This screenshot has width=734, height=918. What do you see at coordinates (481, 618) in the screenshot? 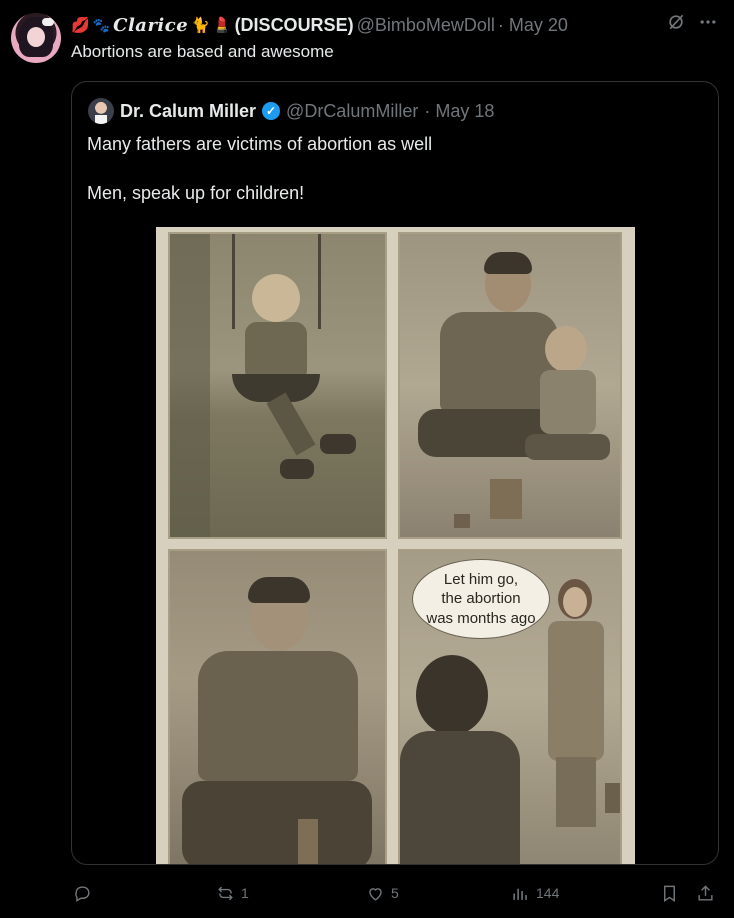
I see `speech-line-3: was months ago` at bounding box center [481, 618].